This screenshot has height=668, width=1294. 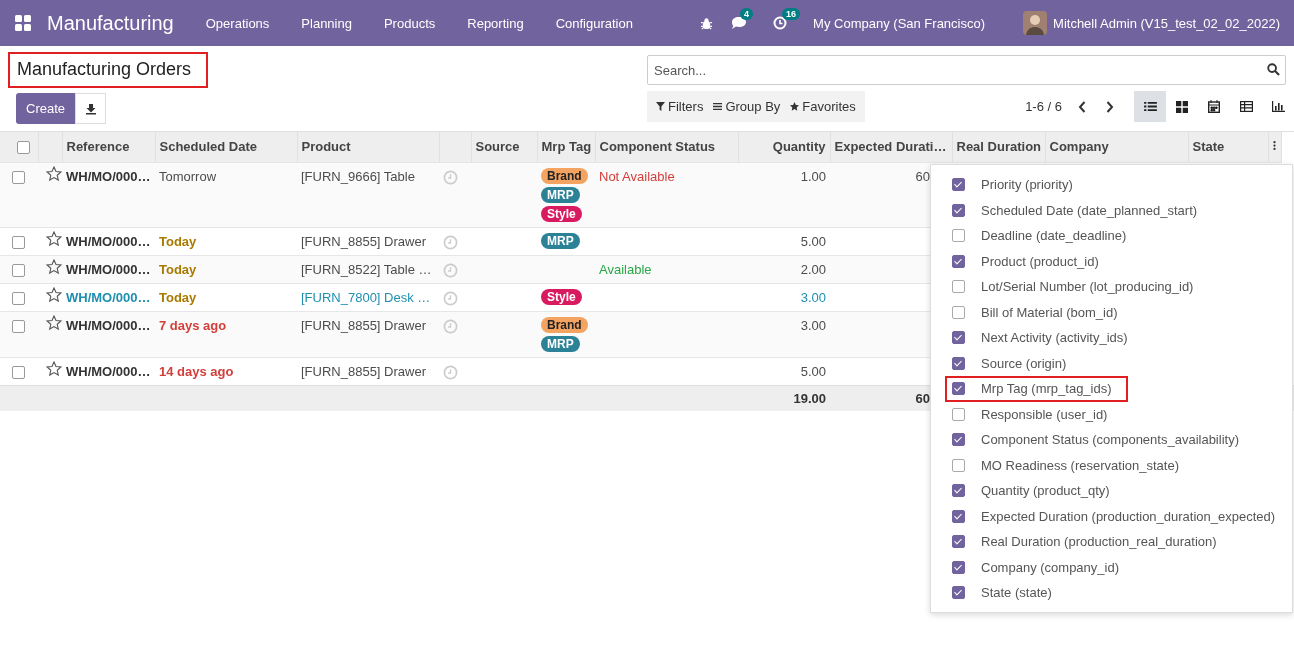 What do you see at coordinates (1214, 106) in the screenshot?
I see `calendar-icon` at bounding box center [1214, 106].